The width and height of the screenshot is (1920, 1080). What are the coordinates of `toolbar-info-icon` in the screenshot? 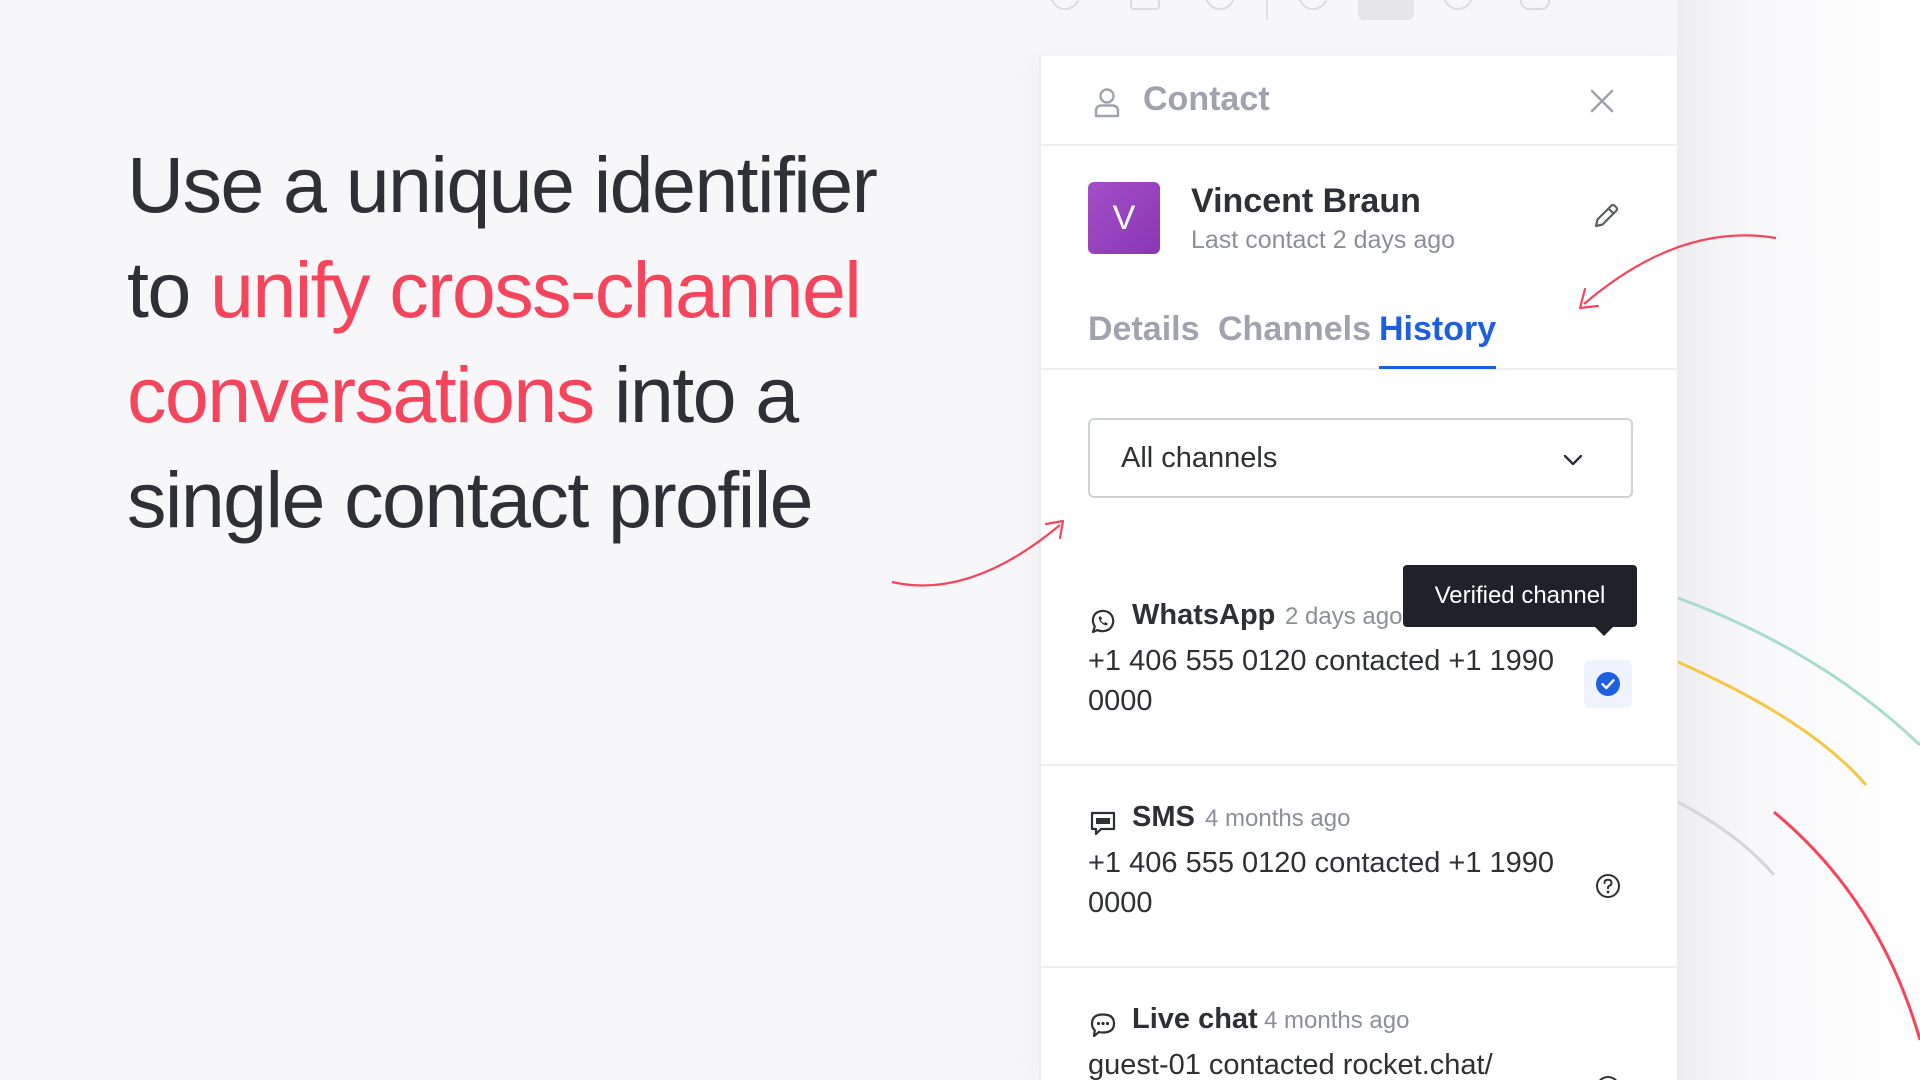 It's located at (1313, 5).